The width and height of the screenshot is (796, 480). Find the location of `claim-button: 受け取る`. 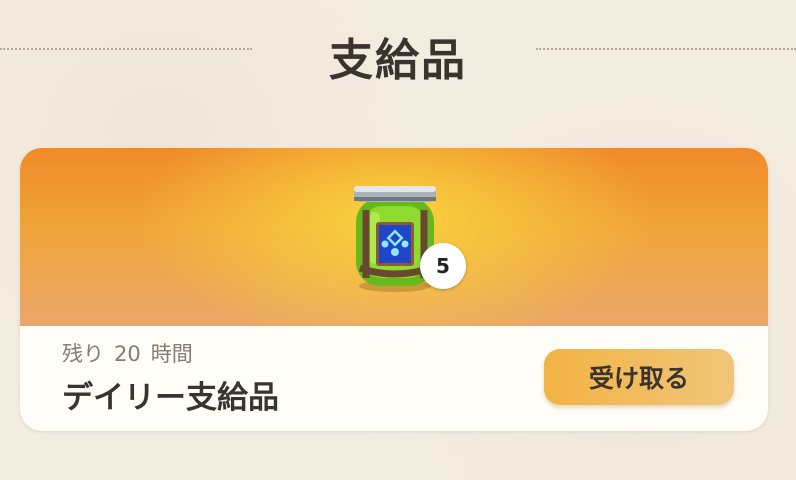

claim-button: 受け取る is located at coordinates (639, 377).